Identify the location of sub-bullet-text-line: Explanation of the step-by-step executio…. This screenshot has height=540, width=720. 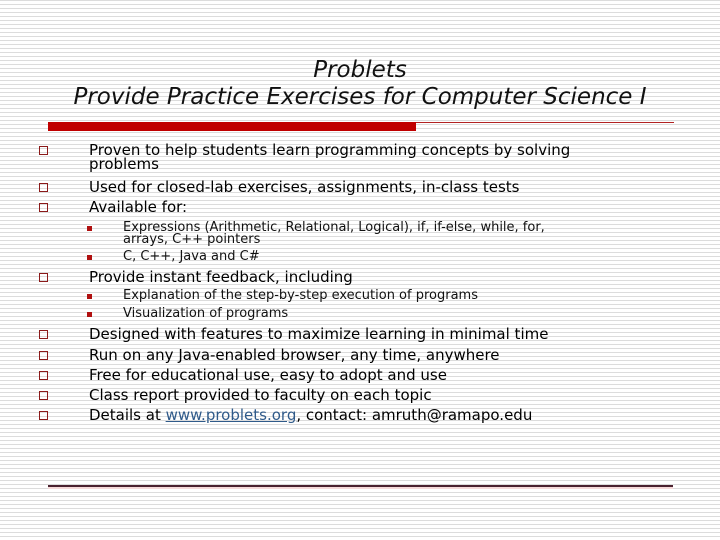
(300, 295).